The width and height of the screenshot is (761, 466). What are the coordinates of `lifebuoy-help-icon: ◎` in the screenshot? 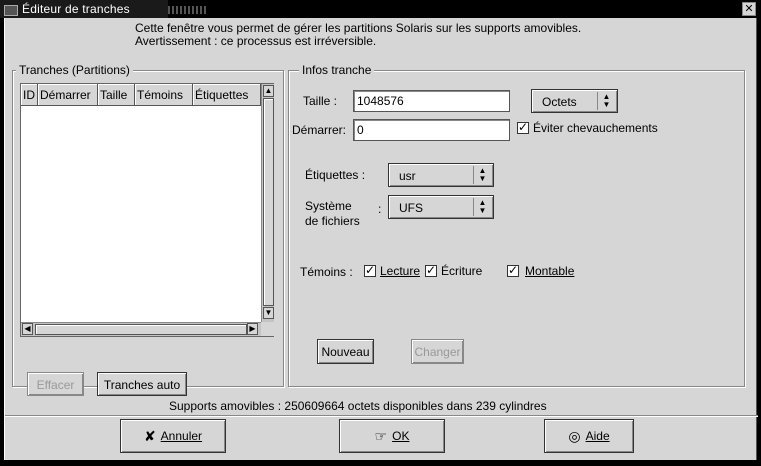 It's located at (574, 435).